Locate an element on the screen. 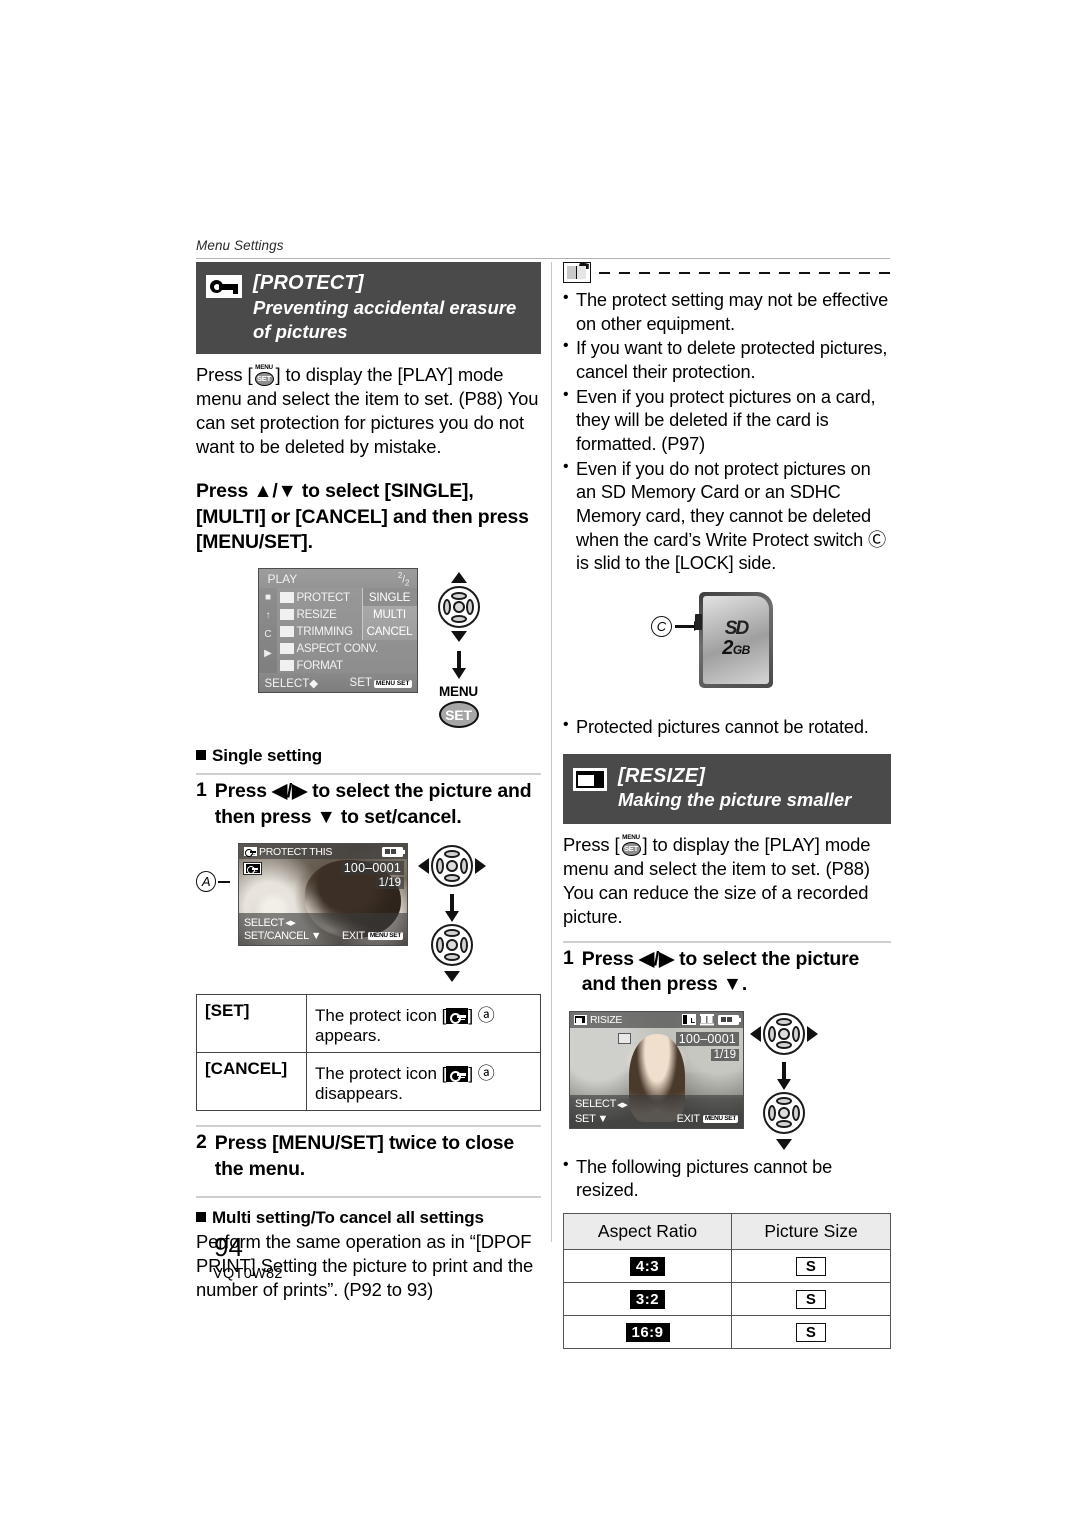 The width and height of the screenshot is (1080, 1526). protect-icon-chip is located at coordinates (457, 1016).